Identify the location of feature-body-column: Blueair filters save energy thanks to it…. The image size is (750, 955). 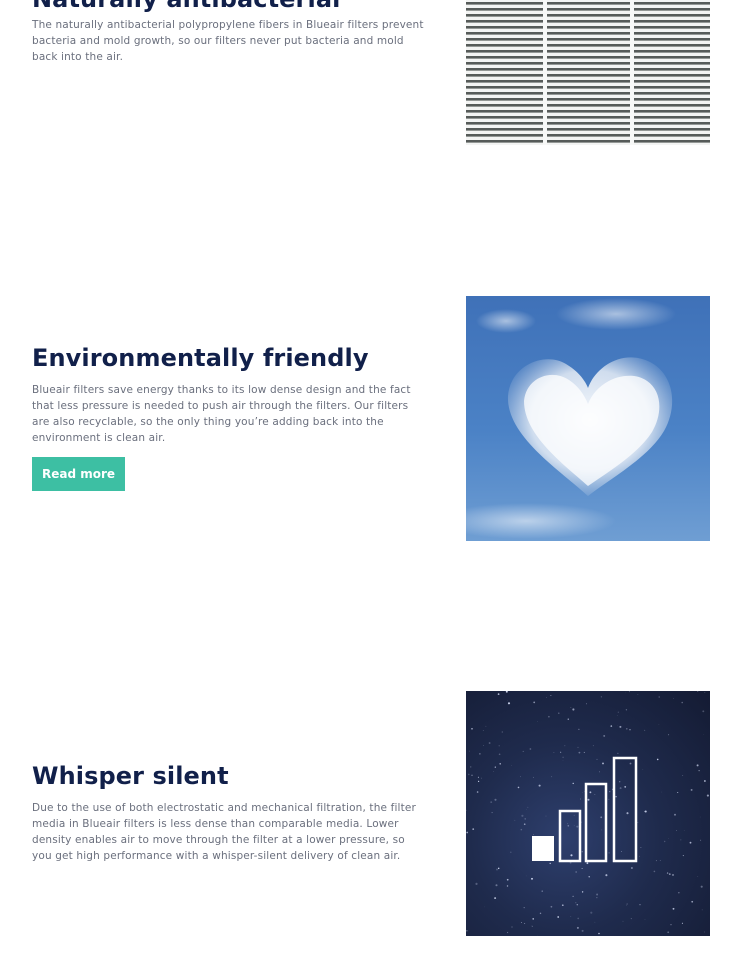
(229, 414).